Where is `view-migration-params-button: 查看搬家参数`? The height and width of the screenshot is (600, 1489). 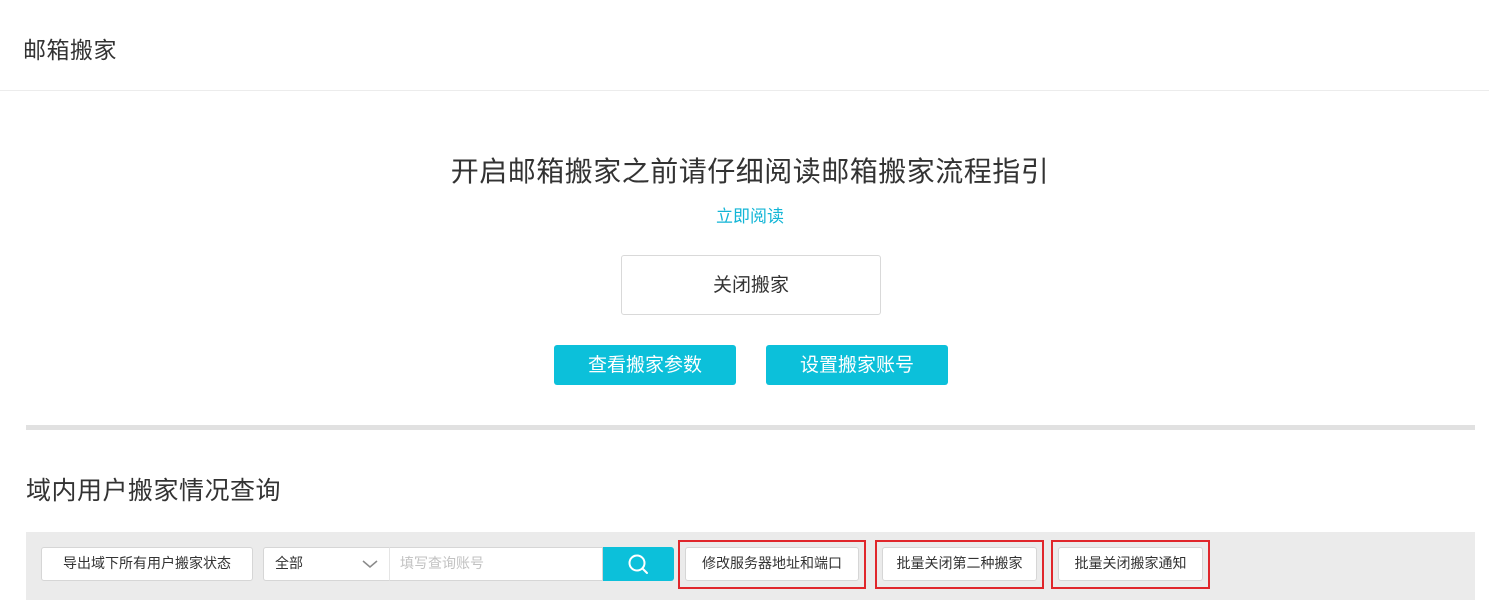
view-migration-params-button: 查看搬家参数 is located at coordinates (645, 365).